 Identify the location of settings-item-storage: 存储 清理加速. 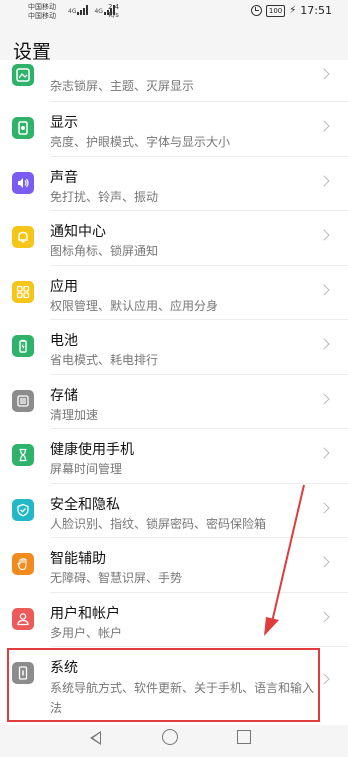
(174, 401).